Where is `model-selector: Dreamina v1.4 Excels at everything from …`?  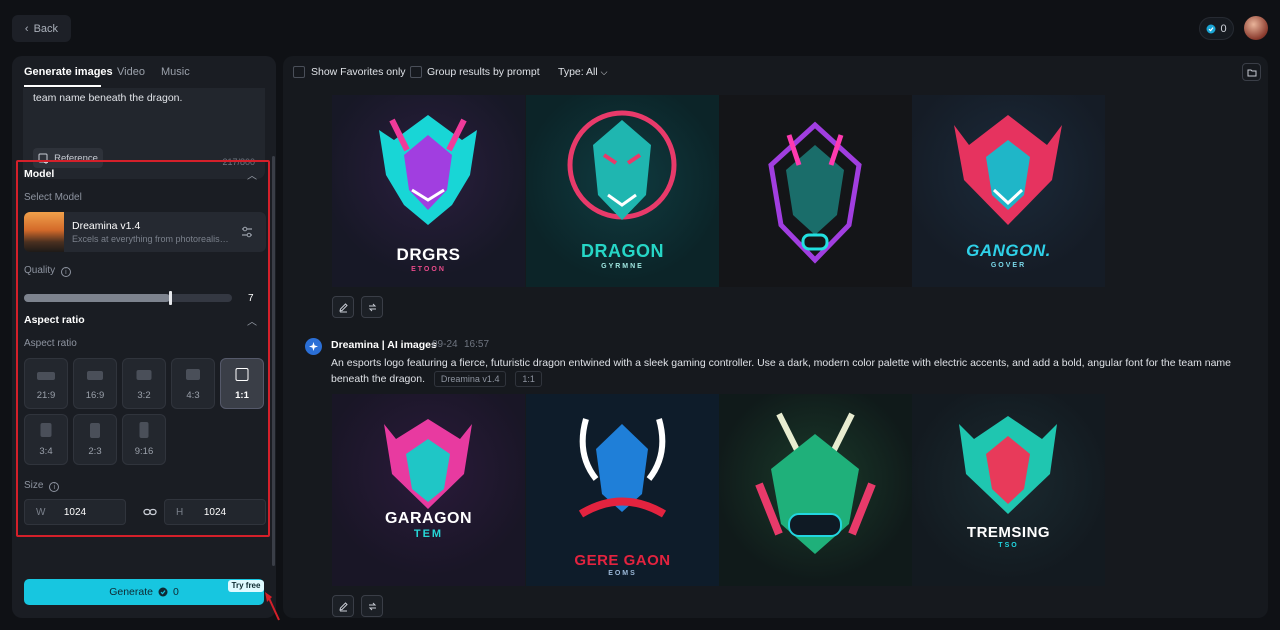
model-selector: Dreamina v1.4 Excels at everything from … is located at coordinates (145, 232).